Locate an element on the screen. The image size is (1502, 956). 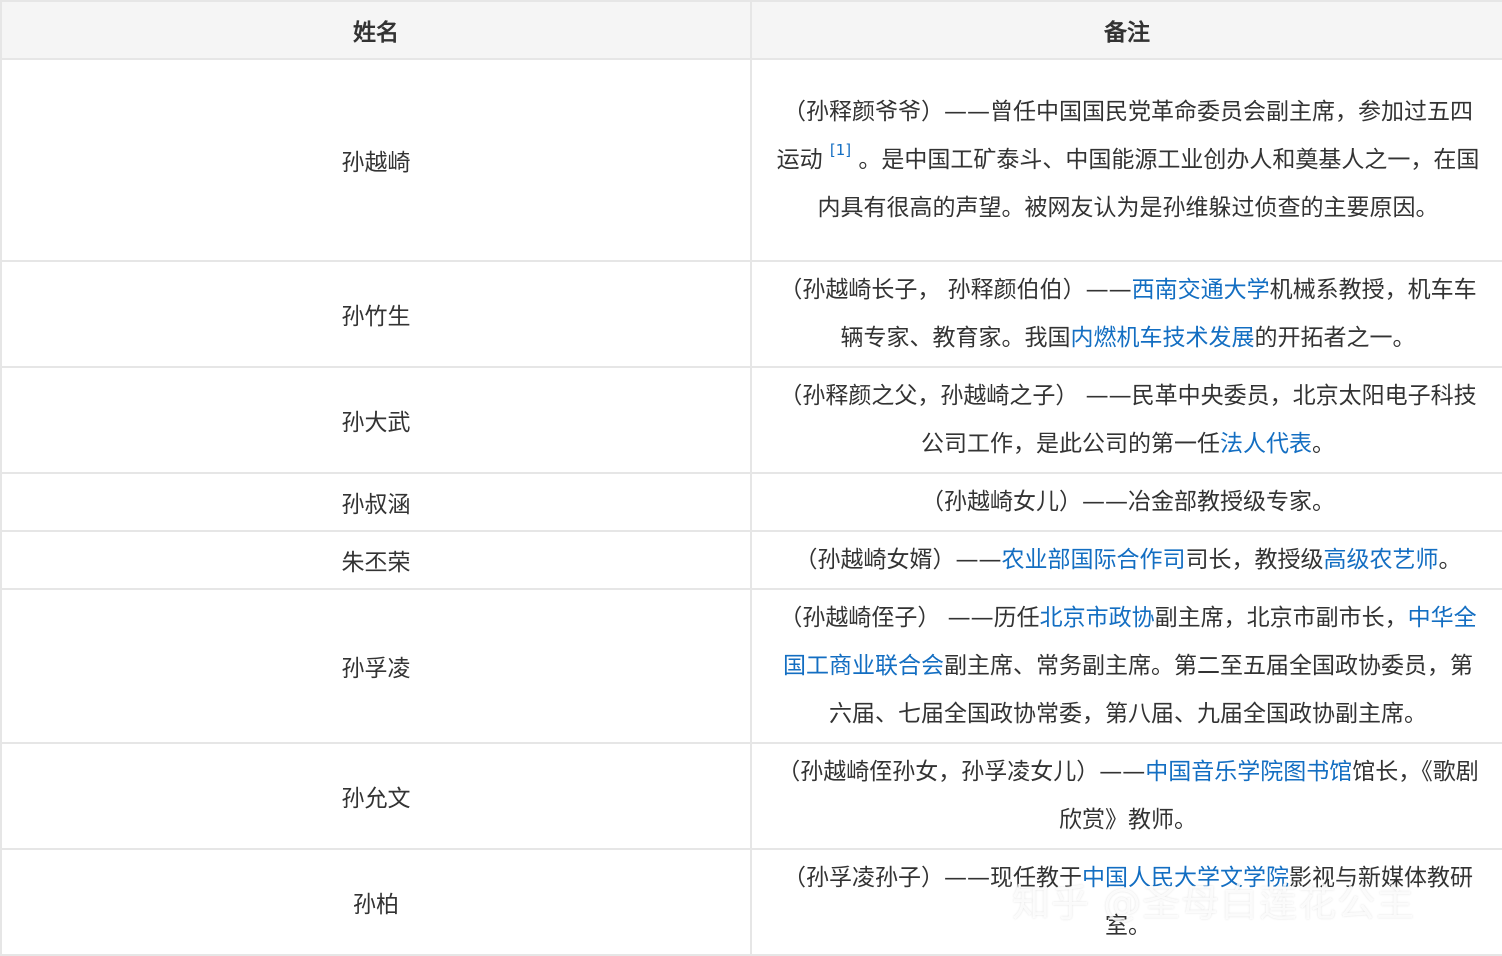
person-name: 孙柏 is located at coordinates (376, 902).